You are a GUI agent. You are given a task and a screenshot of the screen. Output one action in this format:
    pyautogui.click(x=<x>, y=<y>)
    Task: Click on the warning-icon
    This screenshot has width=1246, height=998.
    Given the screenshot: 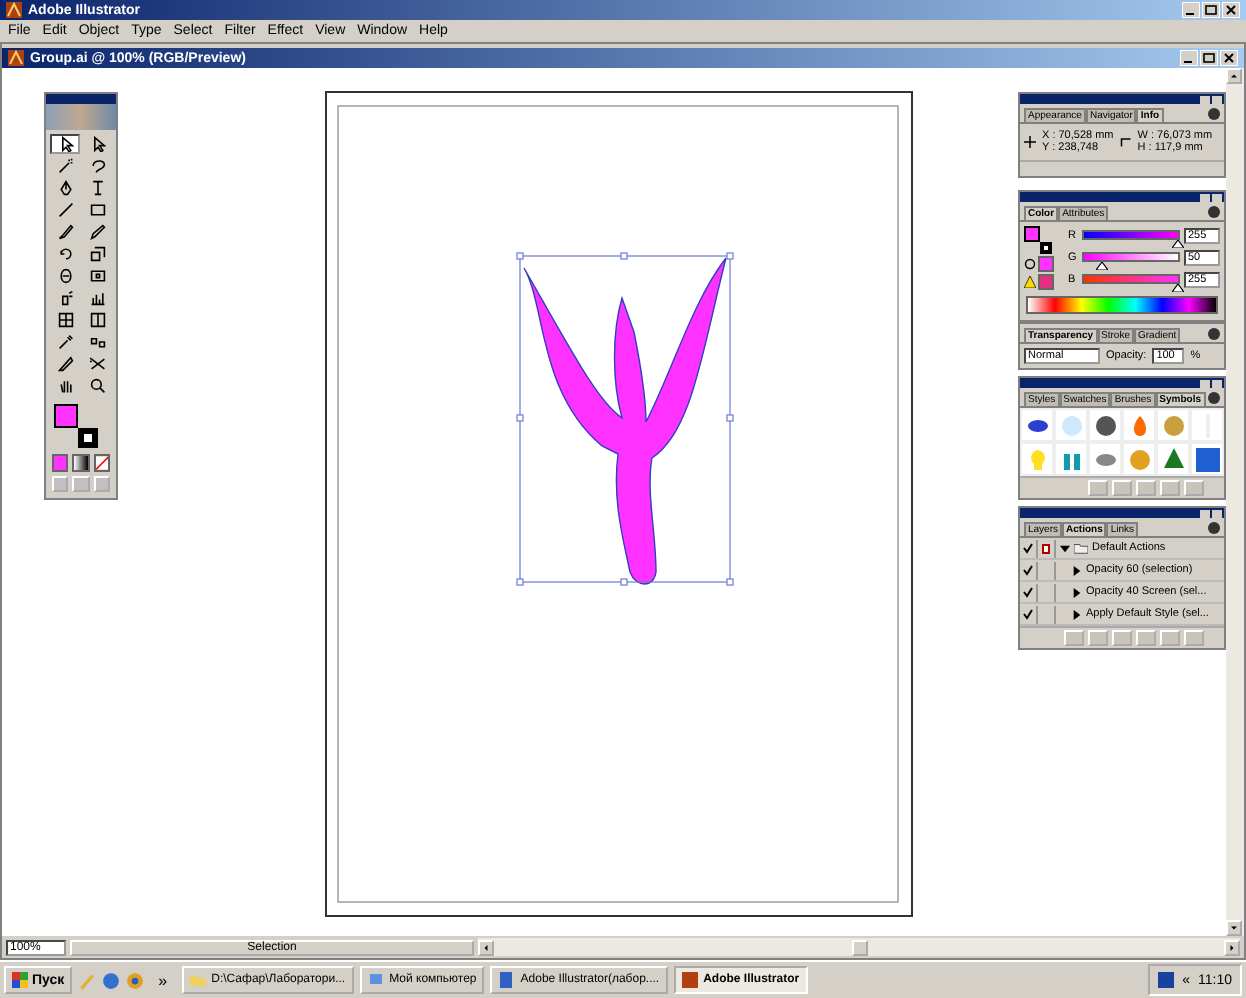 What is the action you would take?
    pyautogui.click(x=1030, y=282)
    